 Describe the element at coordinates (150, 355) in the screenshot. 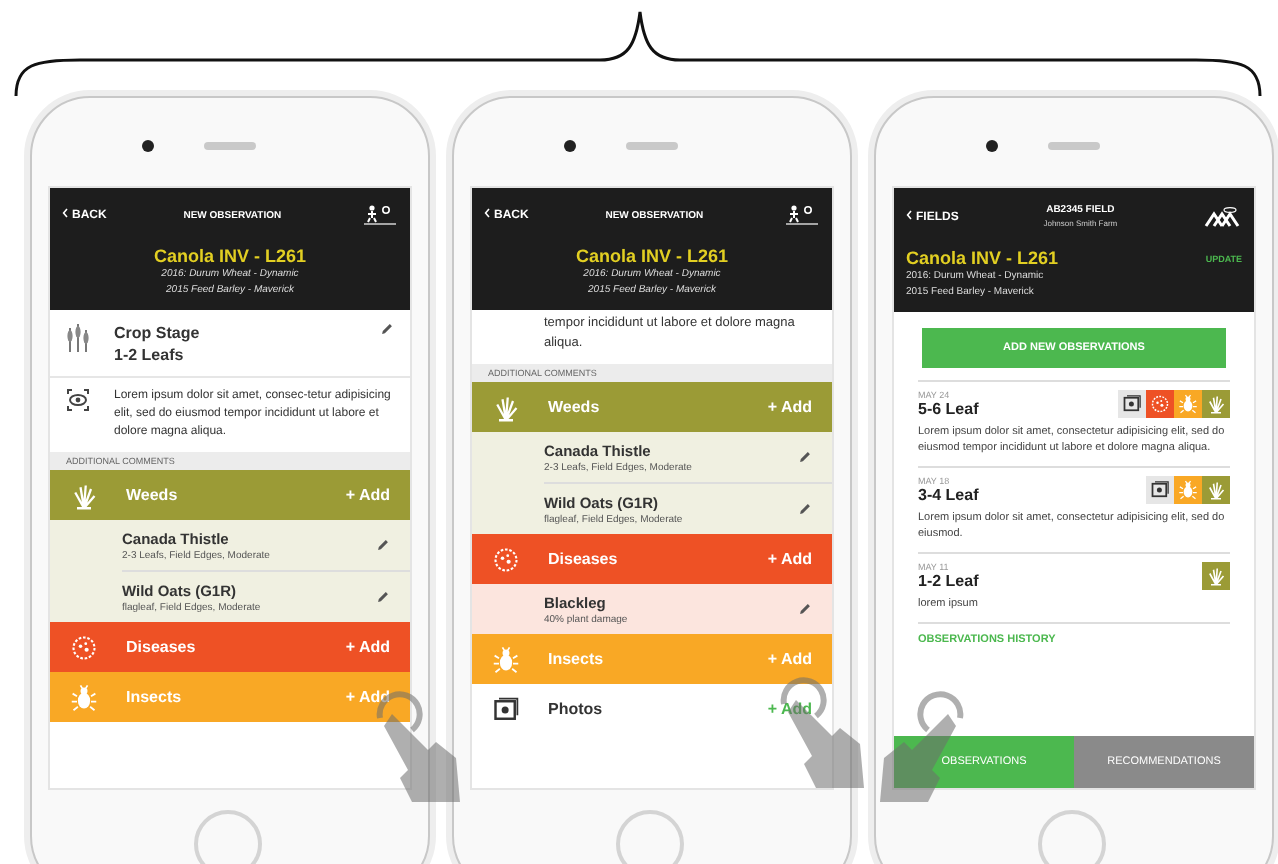

I see `crop-stage-value: 1-2 Leafs` at that location.